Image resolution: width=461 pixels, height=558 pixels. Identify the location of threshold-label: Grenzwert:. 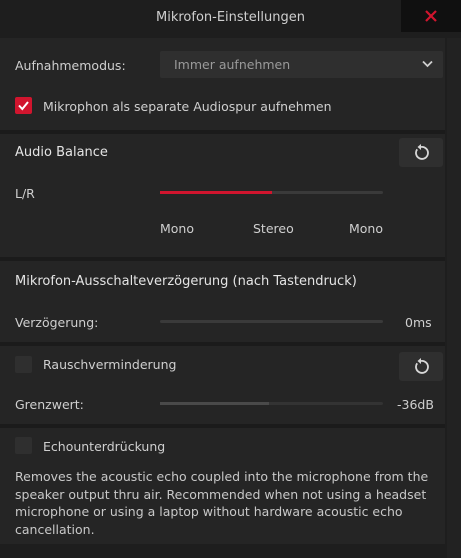
(49, 404).